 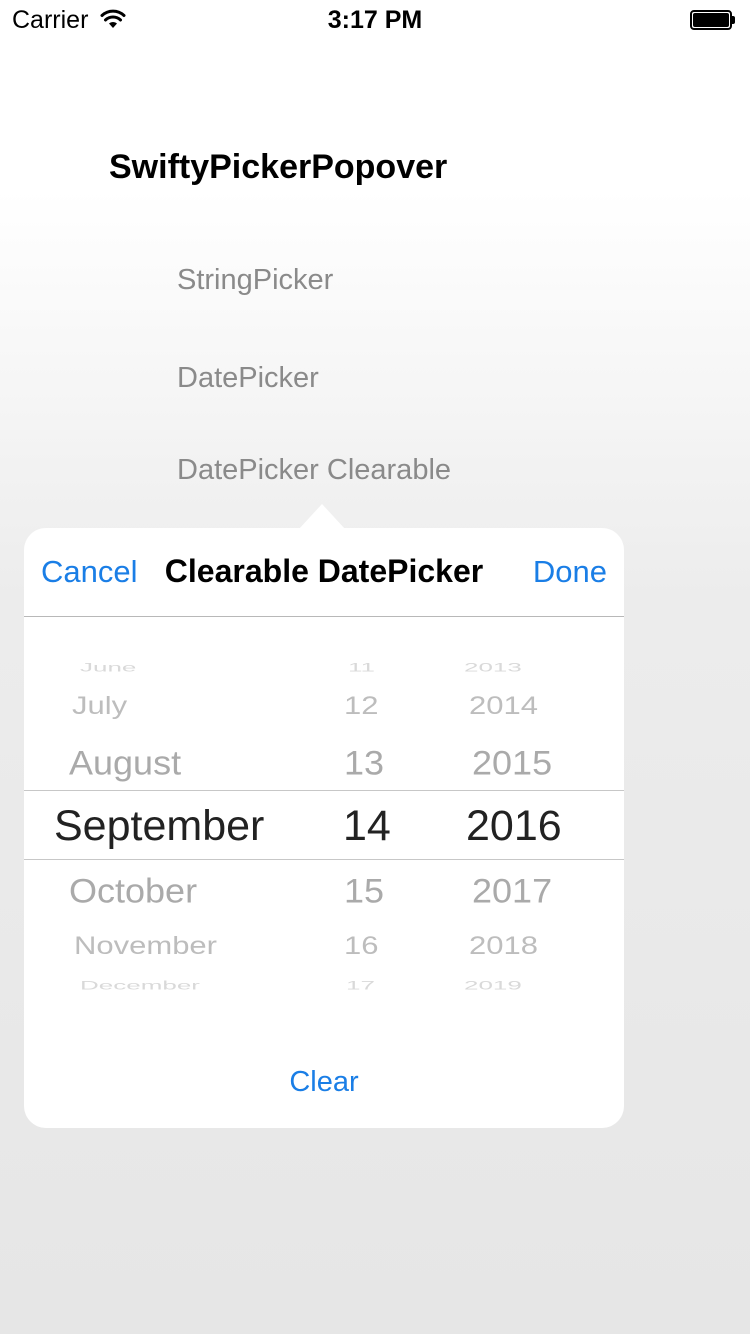 I want to click on day-option: 15, so click(x=364, y=891).